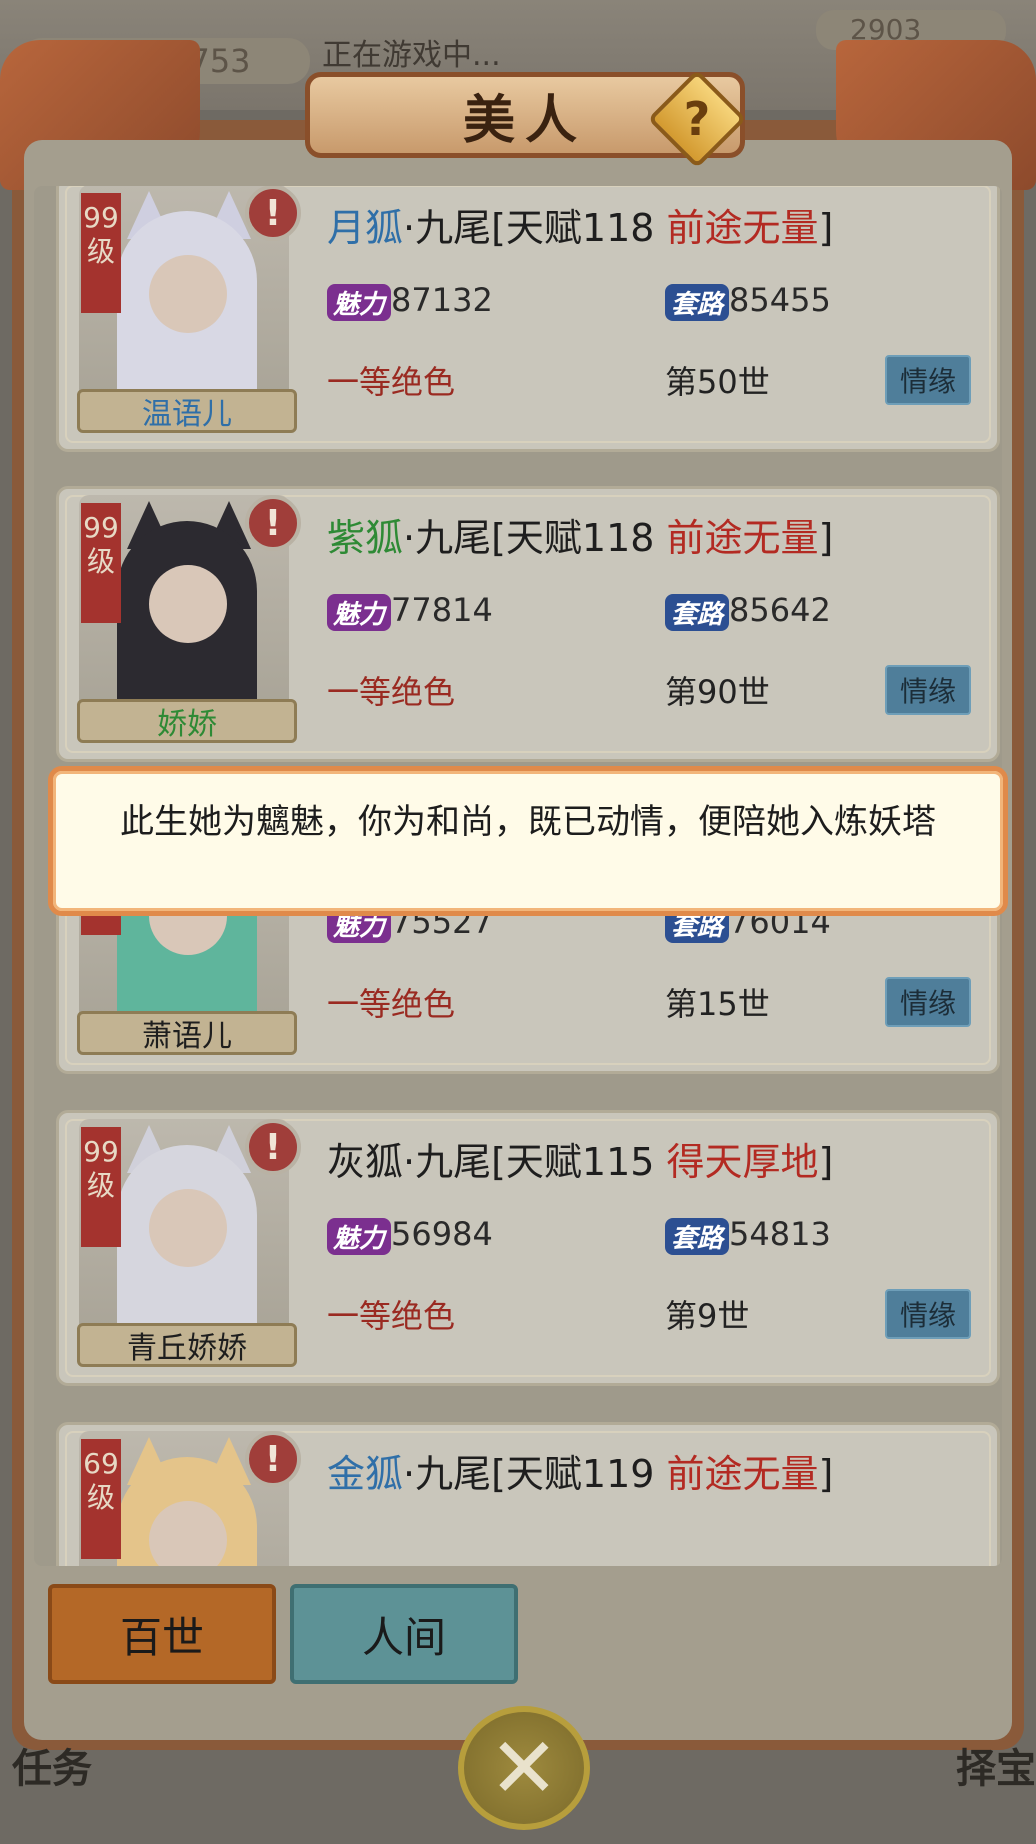  What do you see at coordinates (717, 1004) in the screenshot?
I see `generation: 第15世` at bounding box center [717, 1004].